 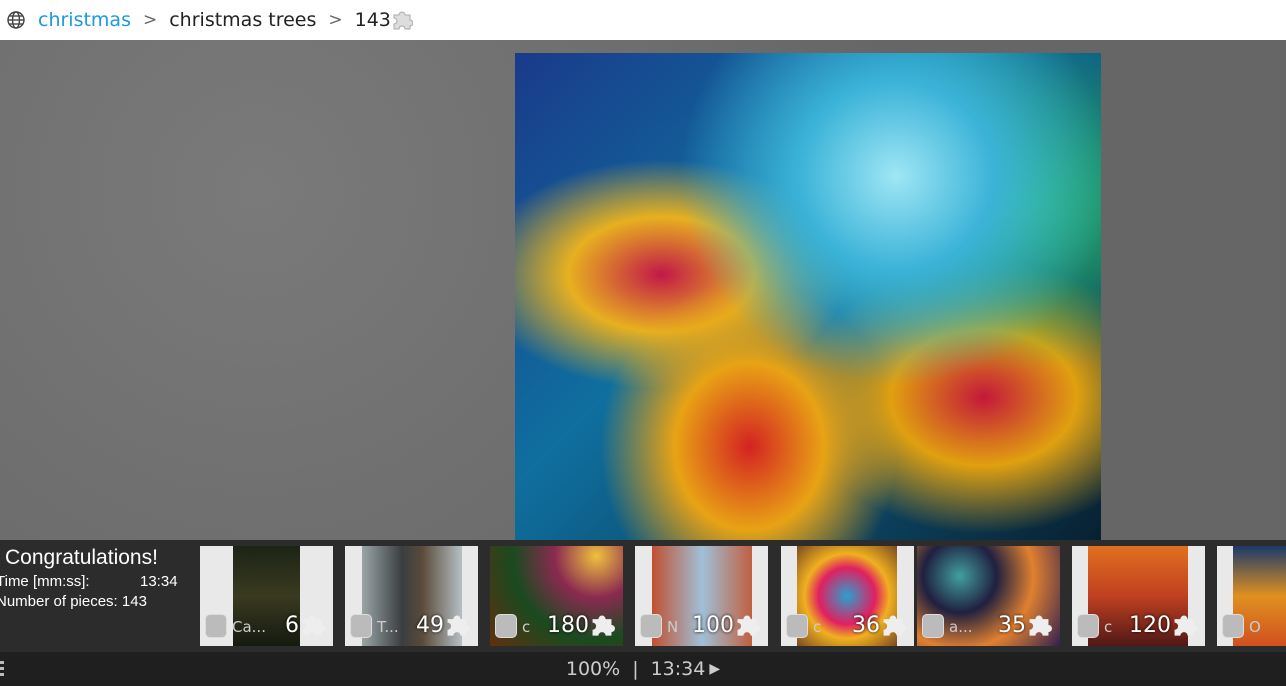 I want to click on piece-count: 36, so click(x=879, y=625).